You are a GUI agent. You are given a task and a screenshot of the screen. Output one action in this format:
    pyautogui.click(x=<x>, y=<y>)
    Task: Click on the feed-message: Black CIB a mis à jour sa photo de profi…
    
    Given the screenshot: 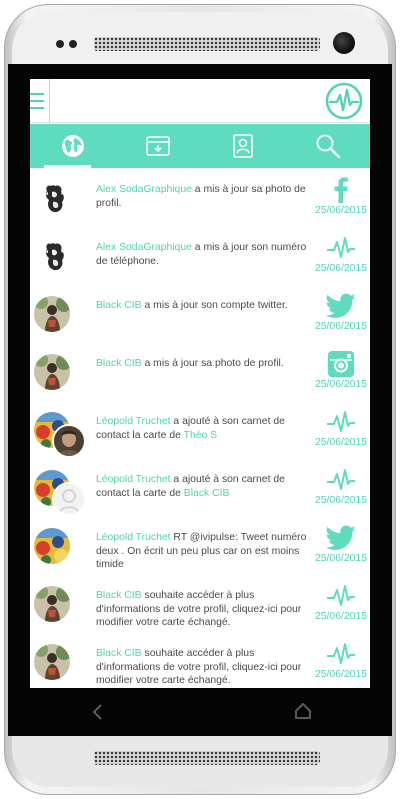 What is the action you would take?
    pyautogui.click(x=204, y=364)
    